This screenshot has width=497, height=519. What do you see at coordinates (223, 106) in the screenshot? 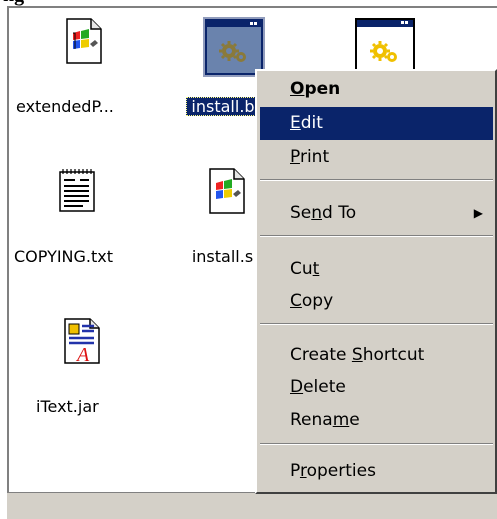
I see `file-label-selected: install.b` at bounding box center [223, 106].